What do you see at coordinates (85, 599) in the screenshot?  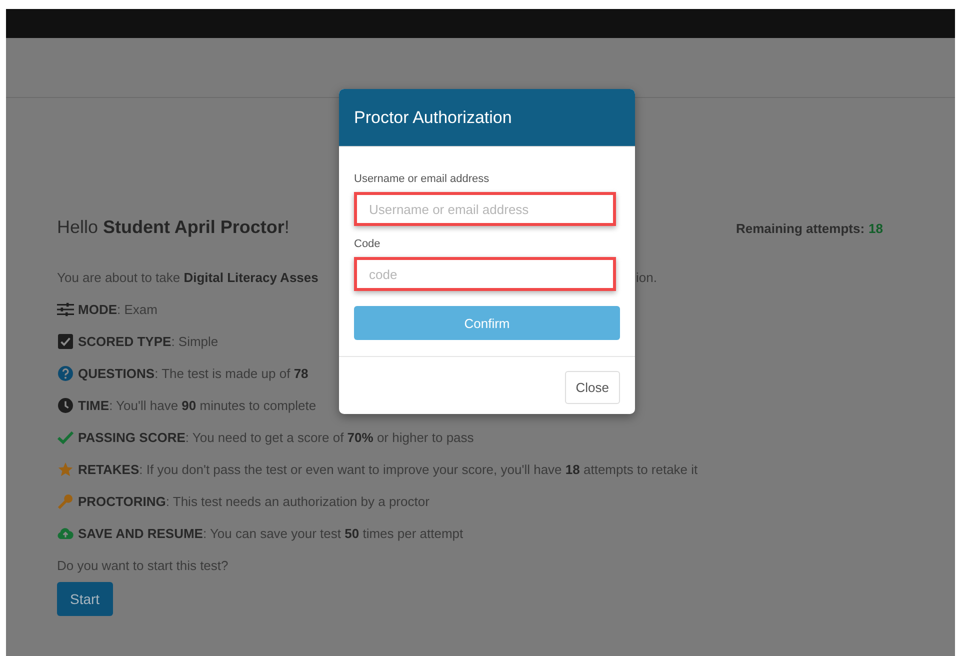 I see `start-button: Start` at bounding box center [85, 599].